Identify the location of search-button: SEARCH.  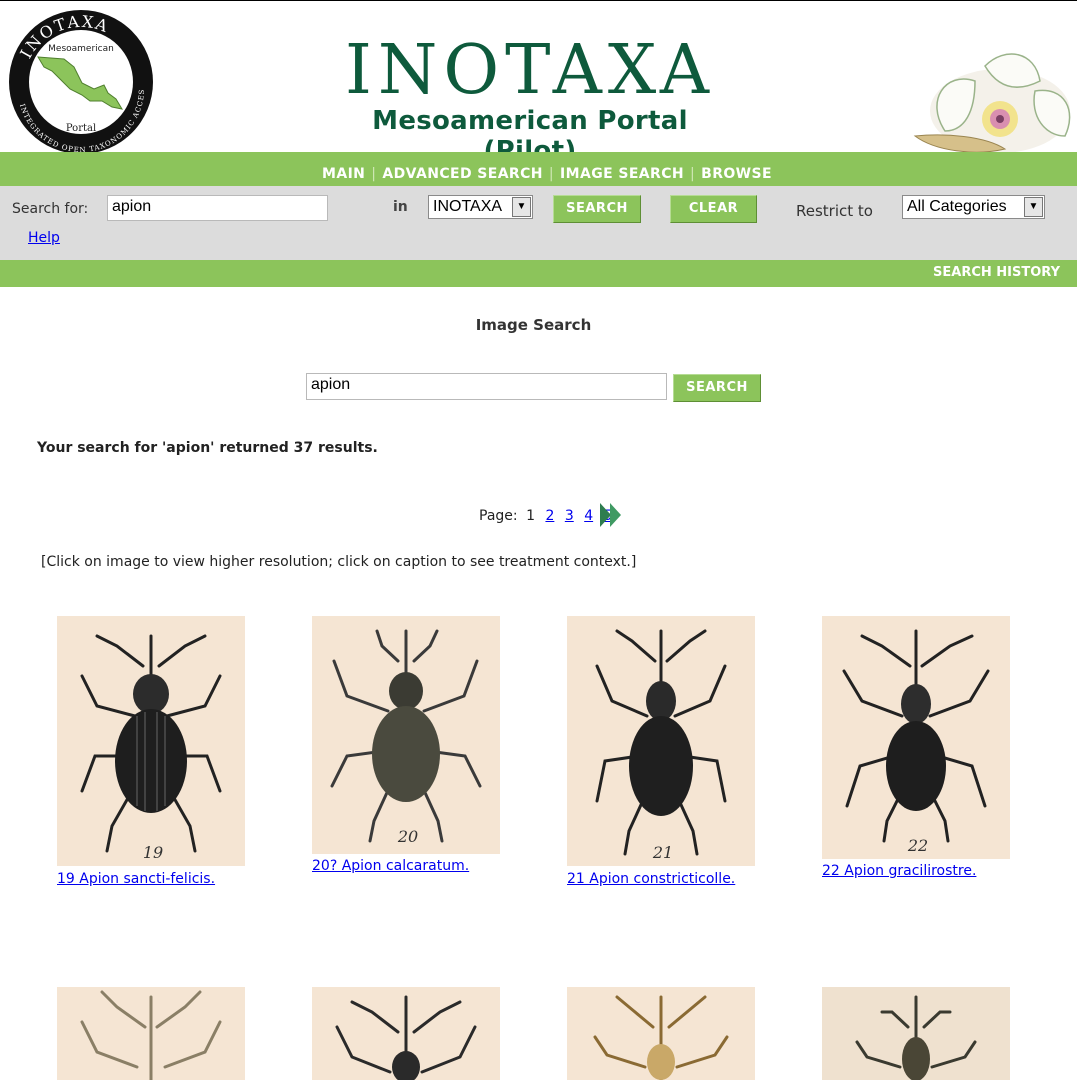
(597, 209).